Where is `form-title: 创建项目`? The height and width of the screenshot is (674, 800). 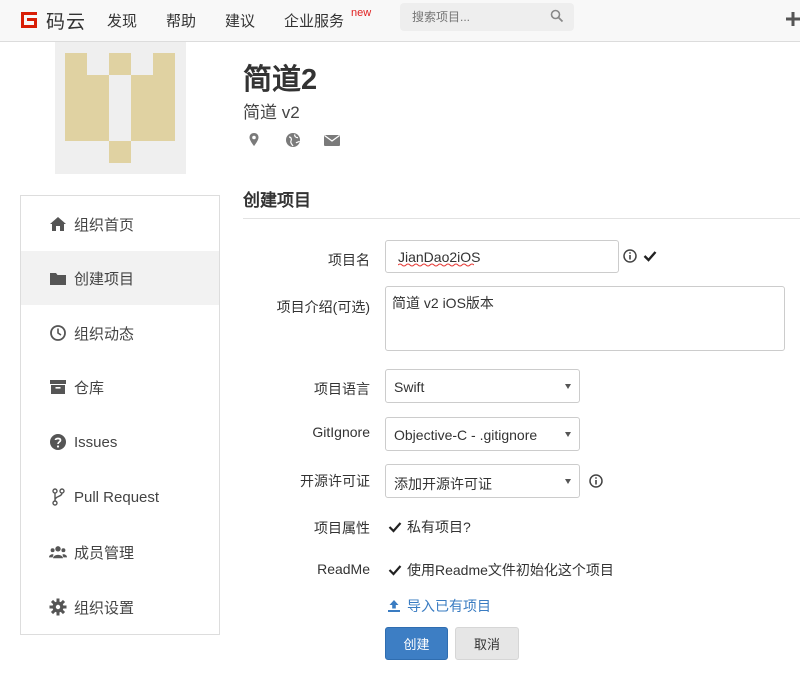 form-title: 创建项目 is located at coordinates (277, 200).